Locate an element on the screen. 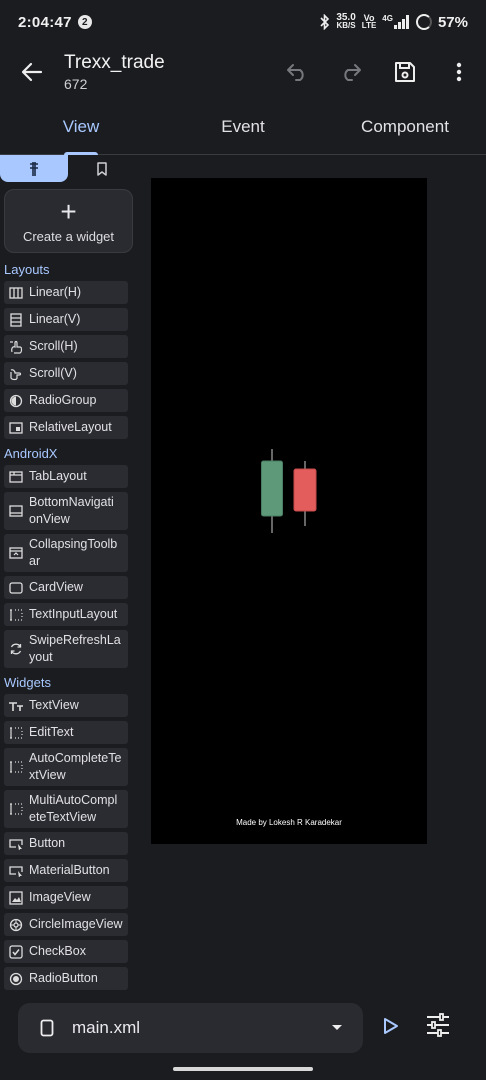 Image resolution: width=486 pixels, height=1080 pixels. palette-item-cardview: CardView is located at coordinates (66, 587).